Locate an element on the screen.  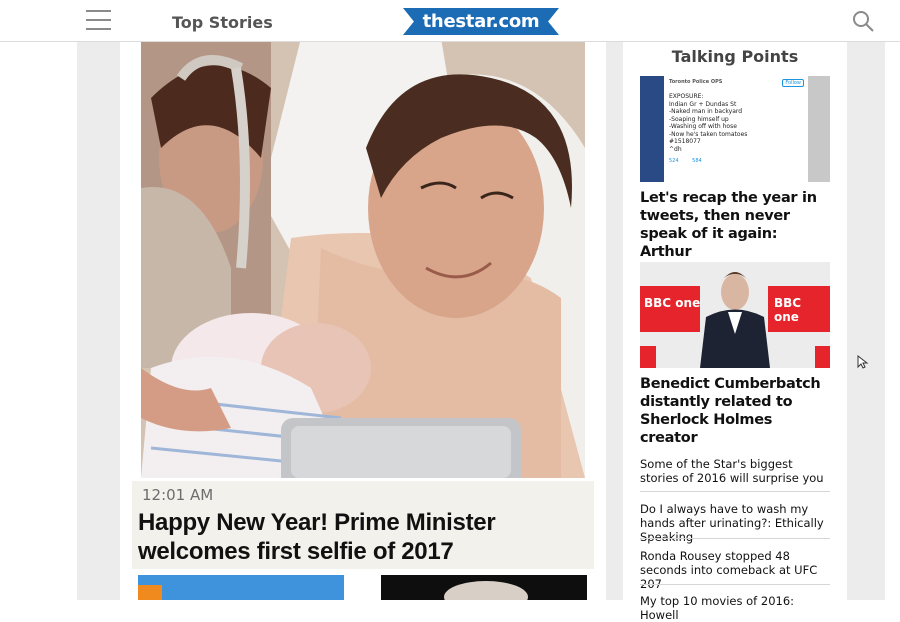
site-logo: thestar.com is located at coordinates (481, 21).